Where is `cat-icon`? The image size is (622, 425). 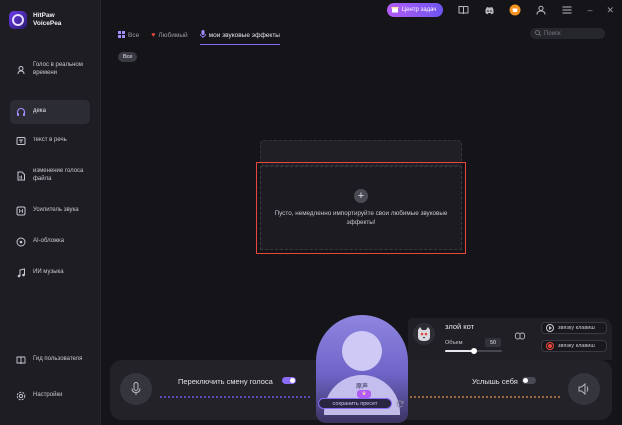 cat-icon is located at coordinates (424, 334).